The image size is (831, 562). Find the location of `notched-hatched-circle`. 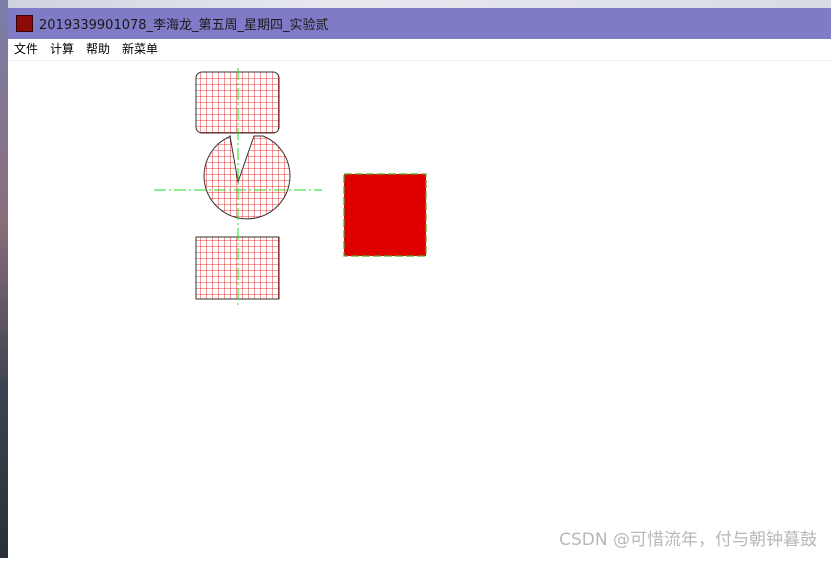

notched-hatched-circle is located at coordinates (247, 177).